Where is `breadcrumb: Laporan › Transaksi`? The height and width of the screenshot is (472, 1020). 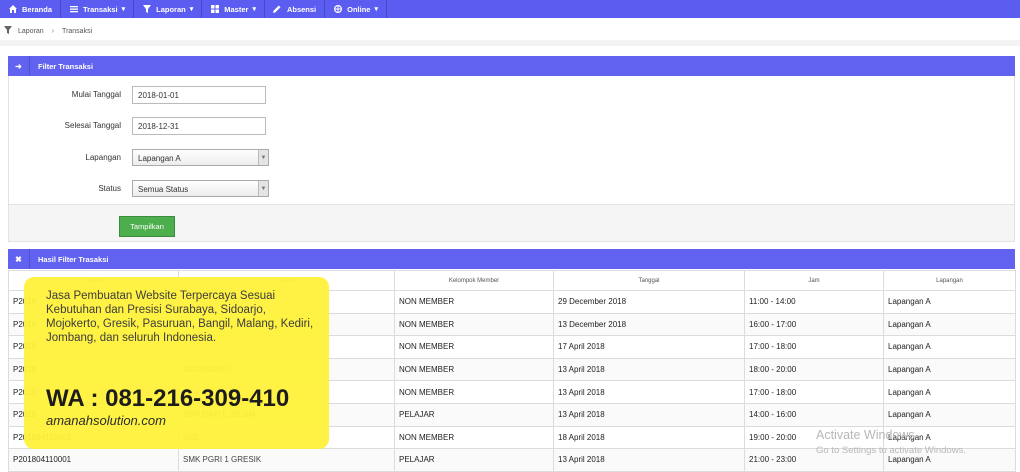 breadcrumb: Laporan › Transaksi is located at coordinates (510, 31).